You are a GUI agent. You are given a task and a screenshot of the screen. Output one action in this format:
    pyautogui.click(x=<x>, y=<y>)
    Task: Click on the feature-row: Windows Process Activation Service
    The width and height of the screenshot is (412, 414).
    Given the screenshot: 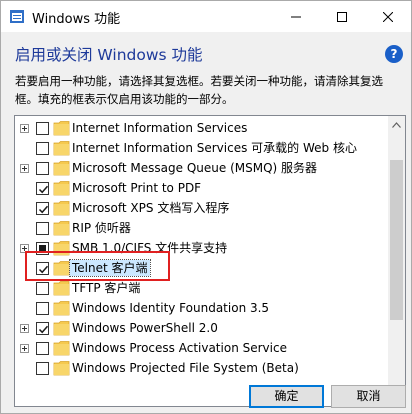 What is the action you would take?
    pyautogui.click(x=203, y=348)
    